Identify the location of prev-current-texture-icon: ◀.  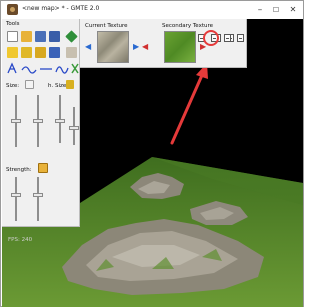
(88, 47).